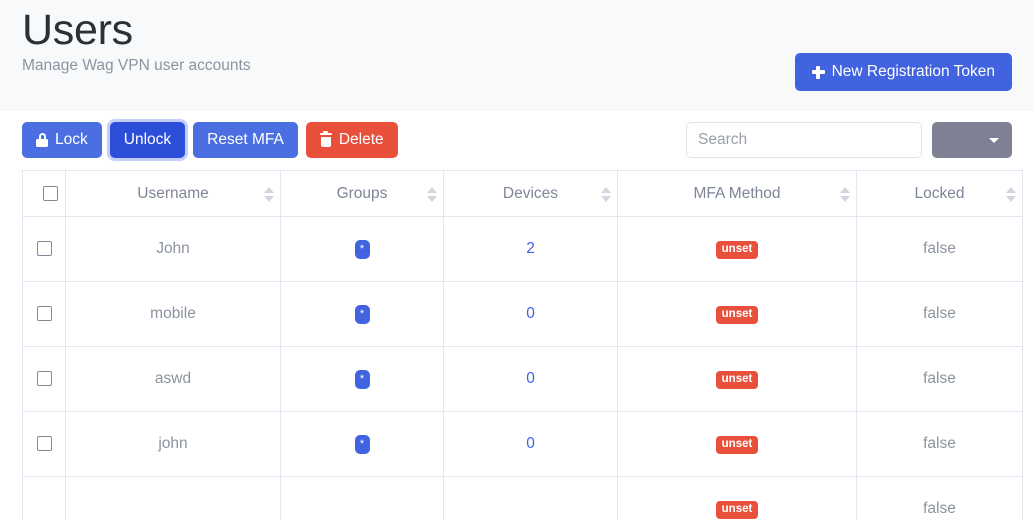  Describe the element at coordinates (818, 72) in the screenshot. I see `plus-icon` at that location.